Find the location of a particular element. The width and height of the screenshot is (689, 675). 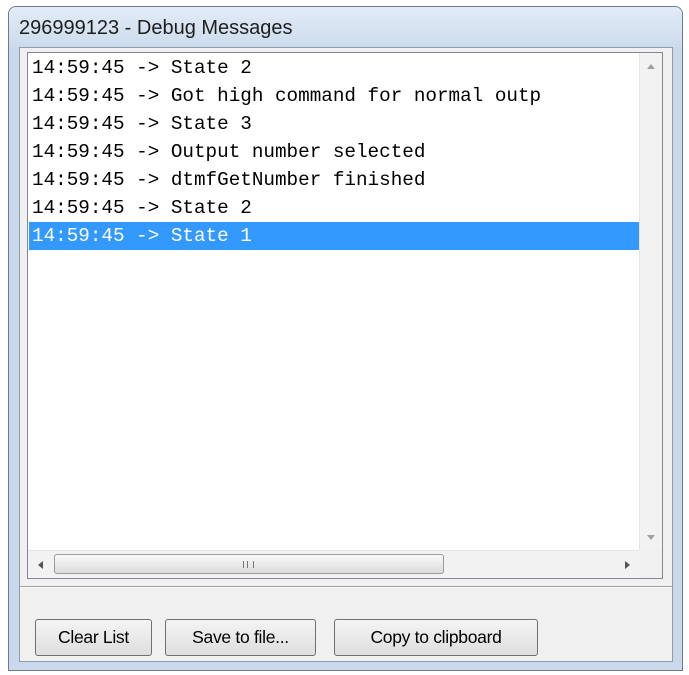

clear-list-button: Clear List is located at coordinates (93, 637).